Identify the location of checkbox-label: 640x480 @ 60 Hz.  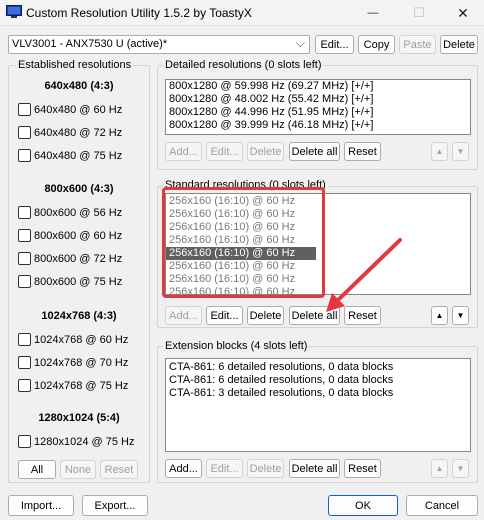
(78, 109).